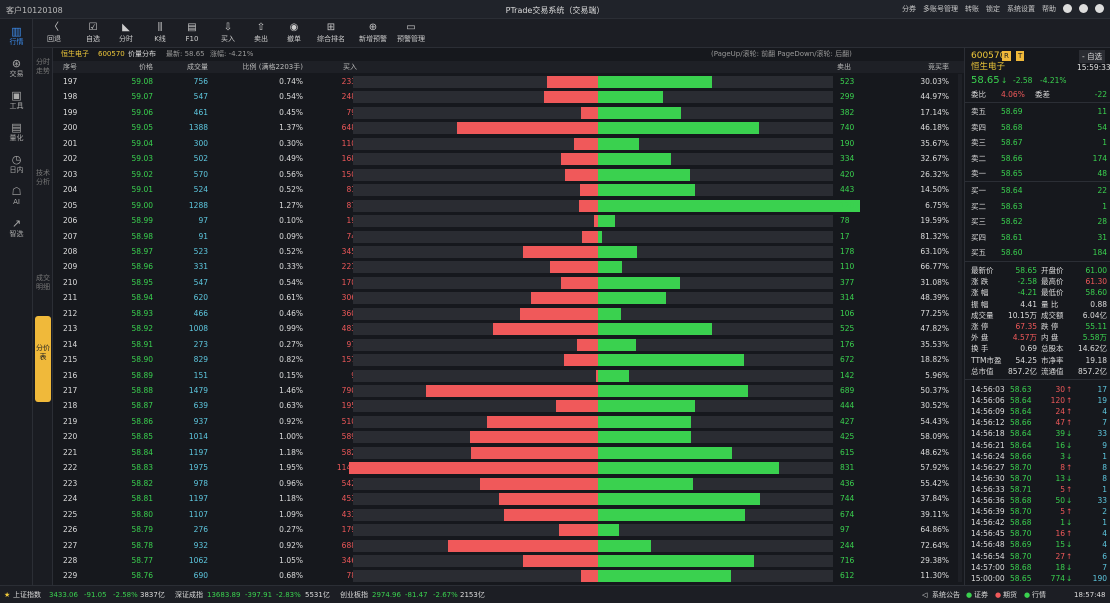 The height and width of the screenshot is (603, 1110). What do you see at coordinates (844, 67) in the screenshot?
I see `col-sell: 卖出` at bounding box center [844, 67].